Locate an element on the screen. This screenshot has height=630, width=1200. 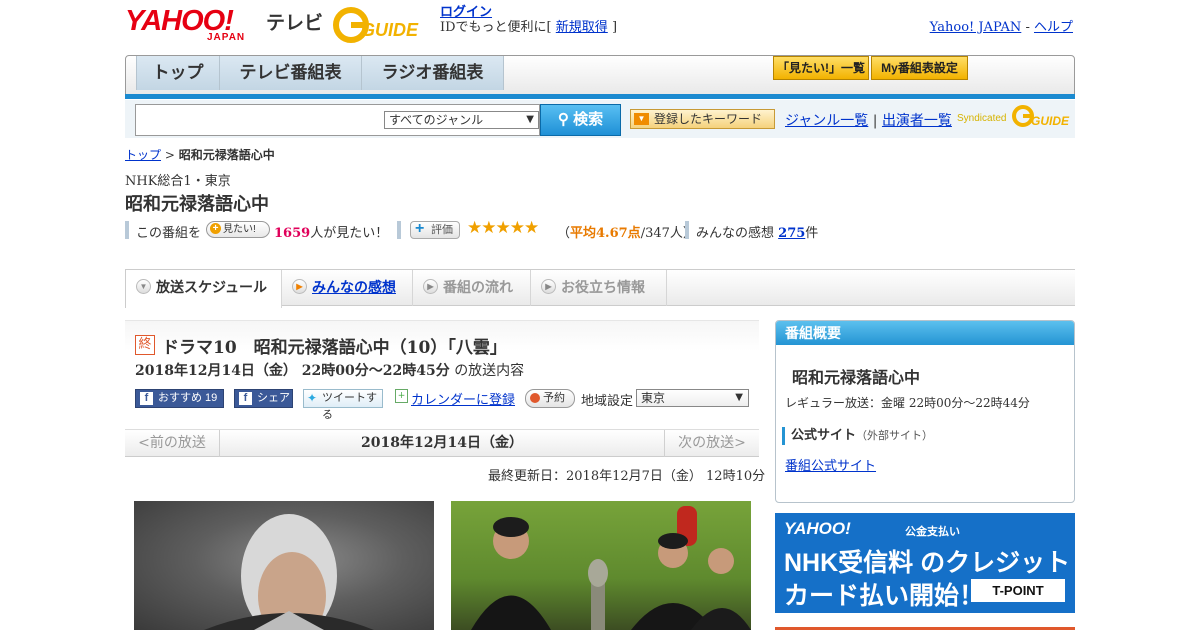
tab-flow: ▶ 番組の流れ is located at coordinates (472, 288).